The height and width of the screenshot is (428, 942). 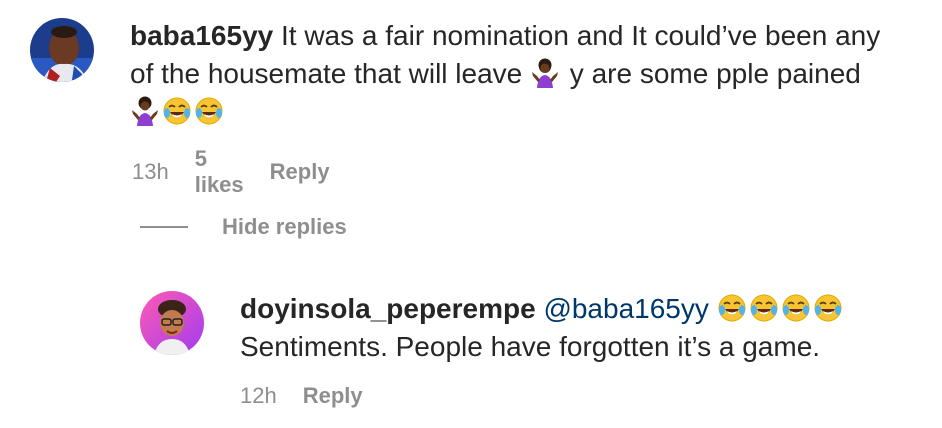 I want to click on user-photo, so click(x=62, y=50).